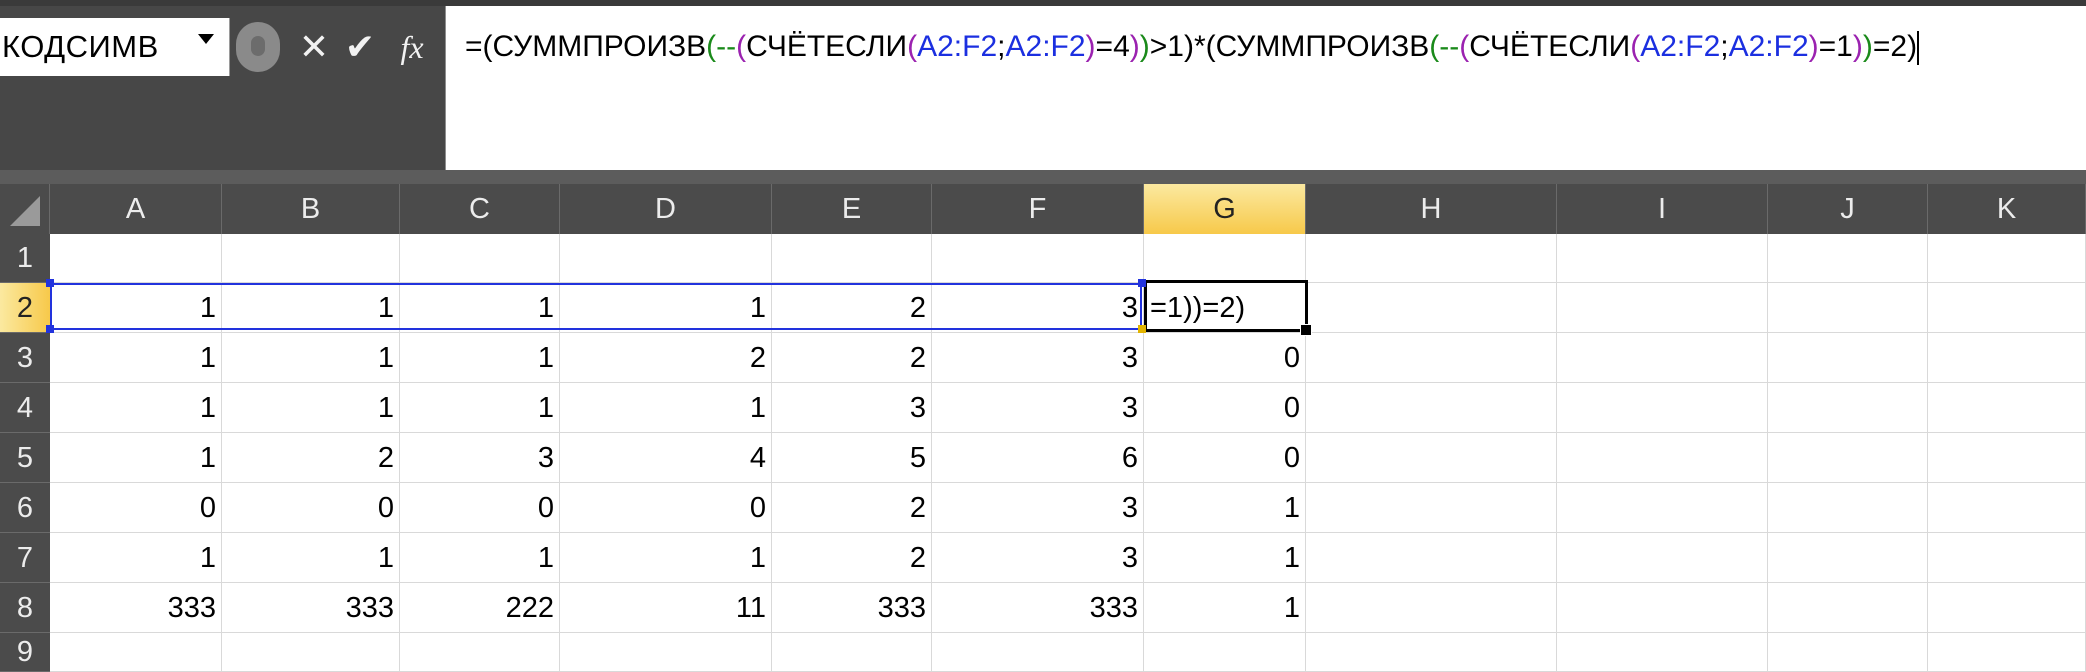 The width and height of the screenshot is (2086, 672). I want to click on check-icon: ✔, so click(360, 47).